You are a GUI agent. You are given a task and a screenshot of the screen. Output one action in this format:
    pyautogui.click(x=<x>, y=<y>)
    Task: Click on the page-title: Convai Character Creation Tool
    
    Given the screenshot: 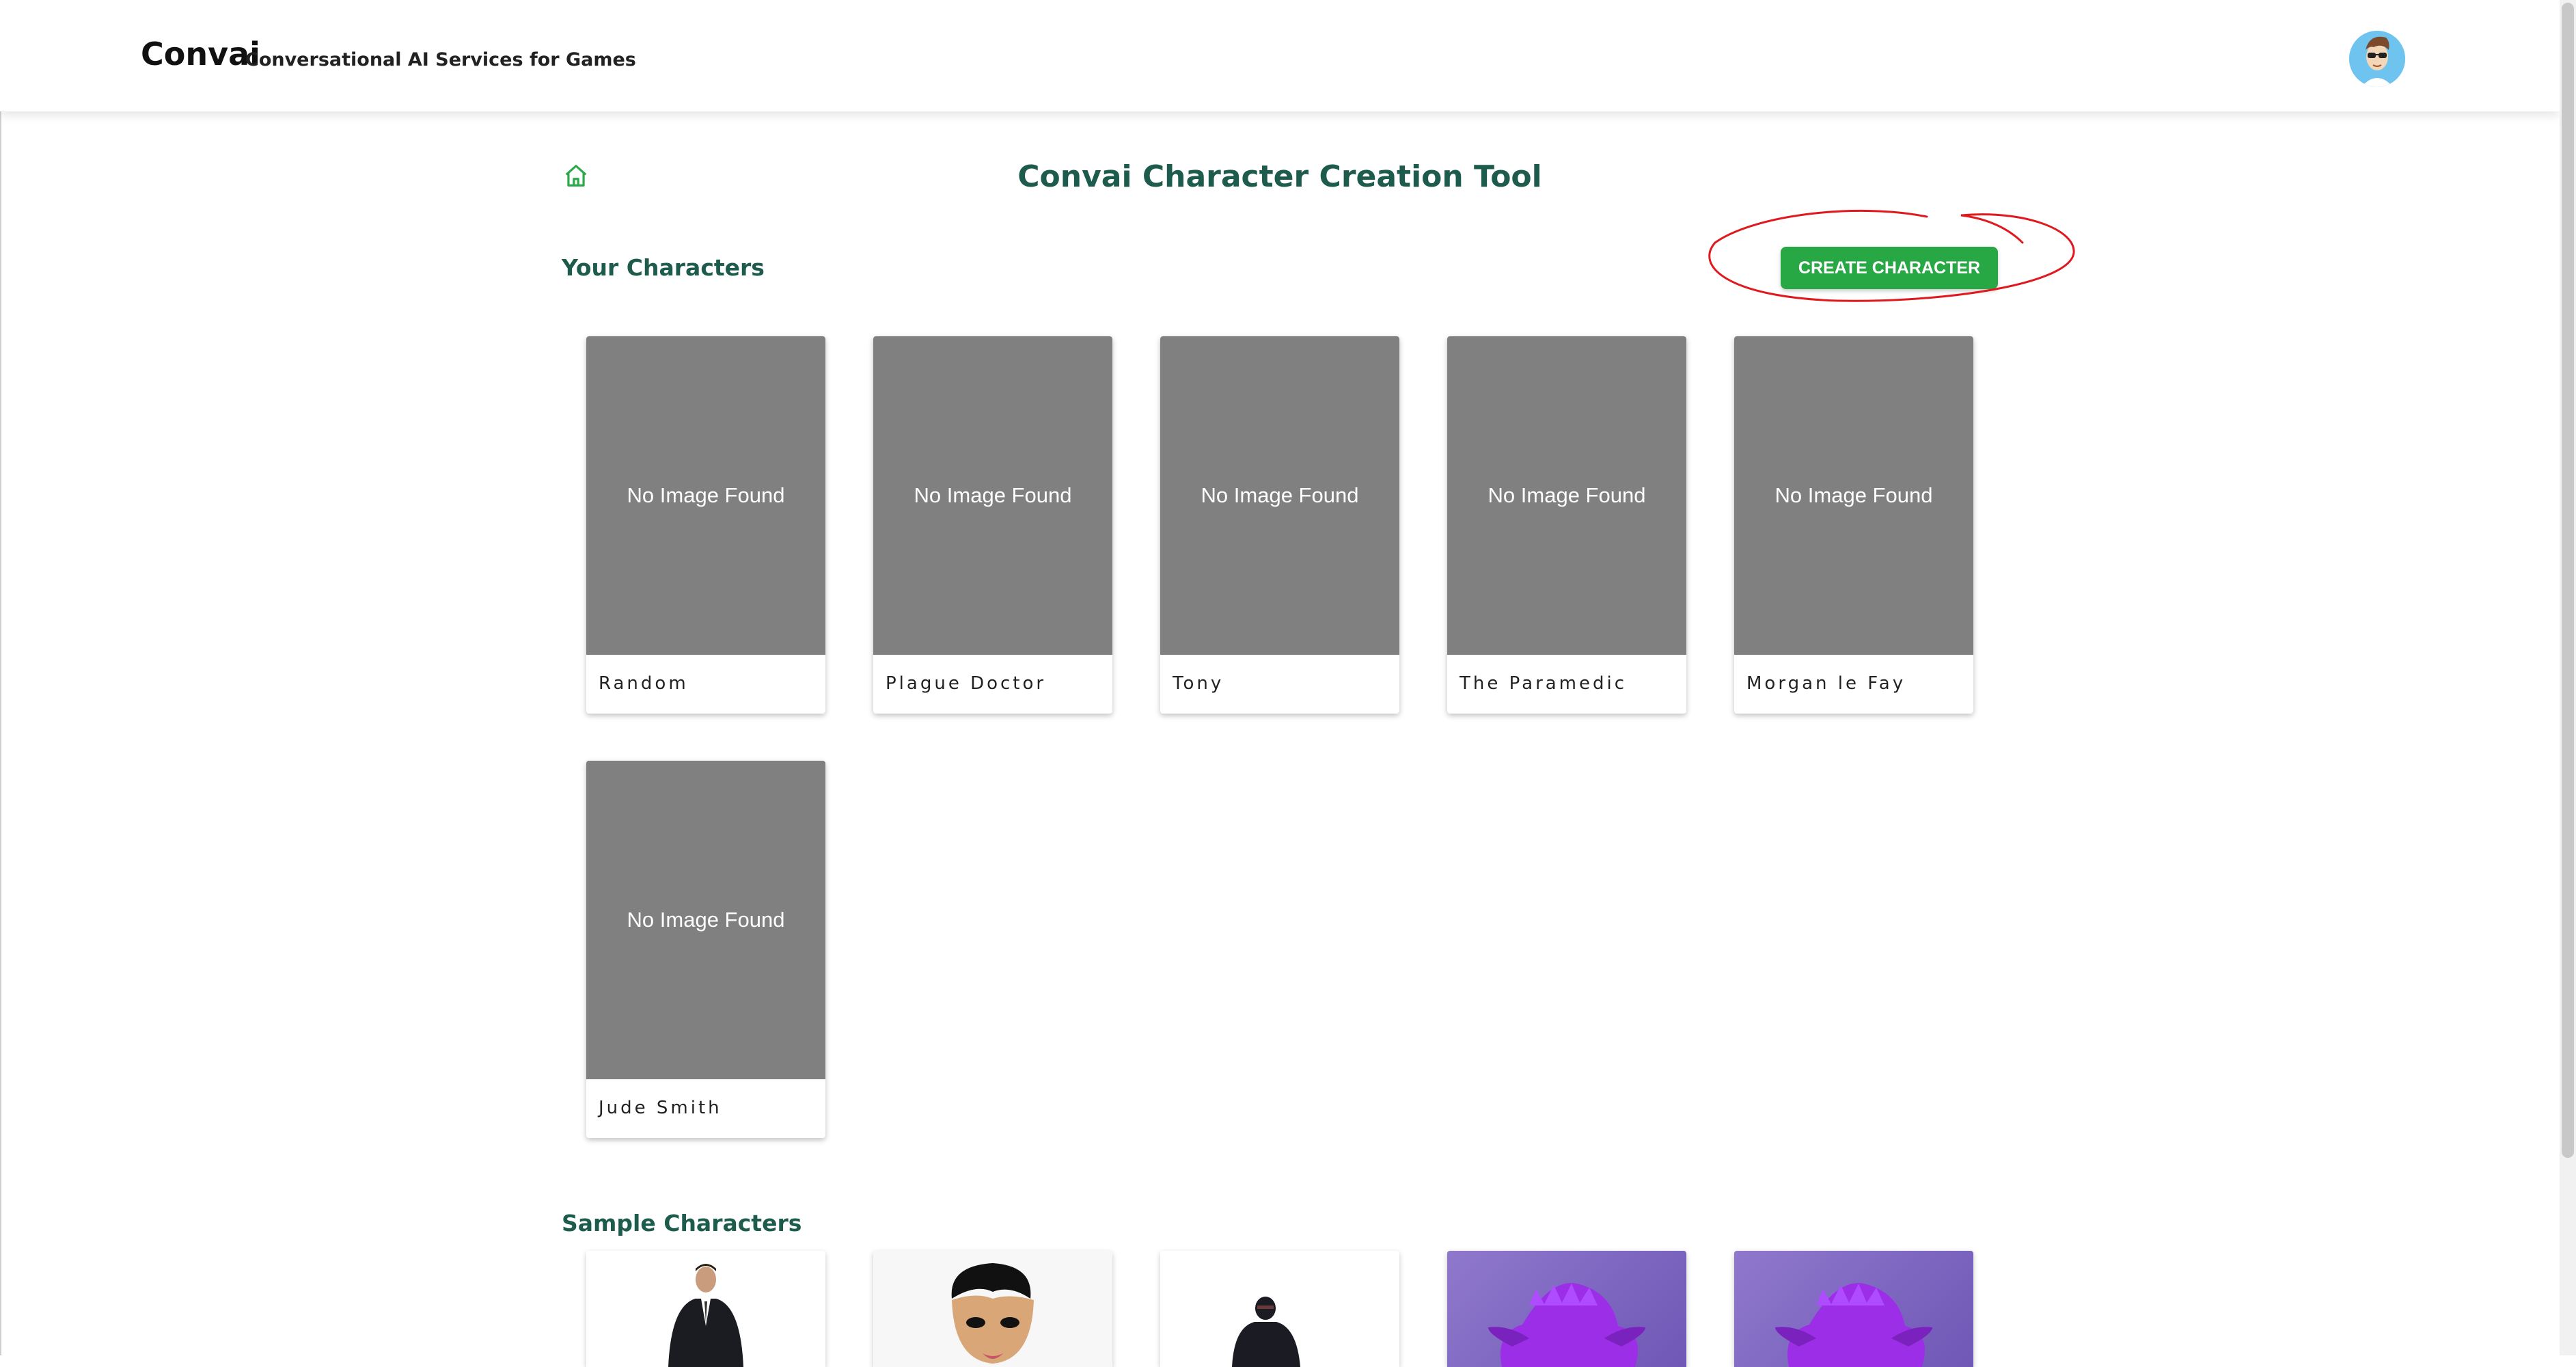 What is the action you would take?
    pyautogui.click(x=1279, y=177)
    